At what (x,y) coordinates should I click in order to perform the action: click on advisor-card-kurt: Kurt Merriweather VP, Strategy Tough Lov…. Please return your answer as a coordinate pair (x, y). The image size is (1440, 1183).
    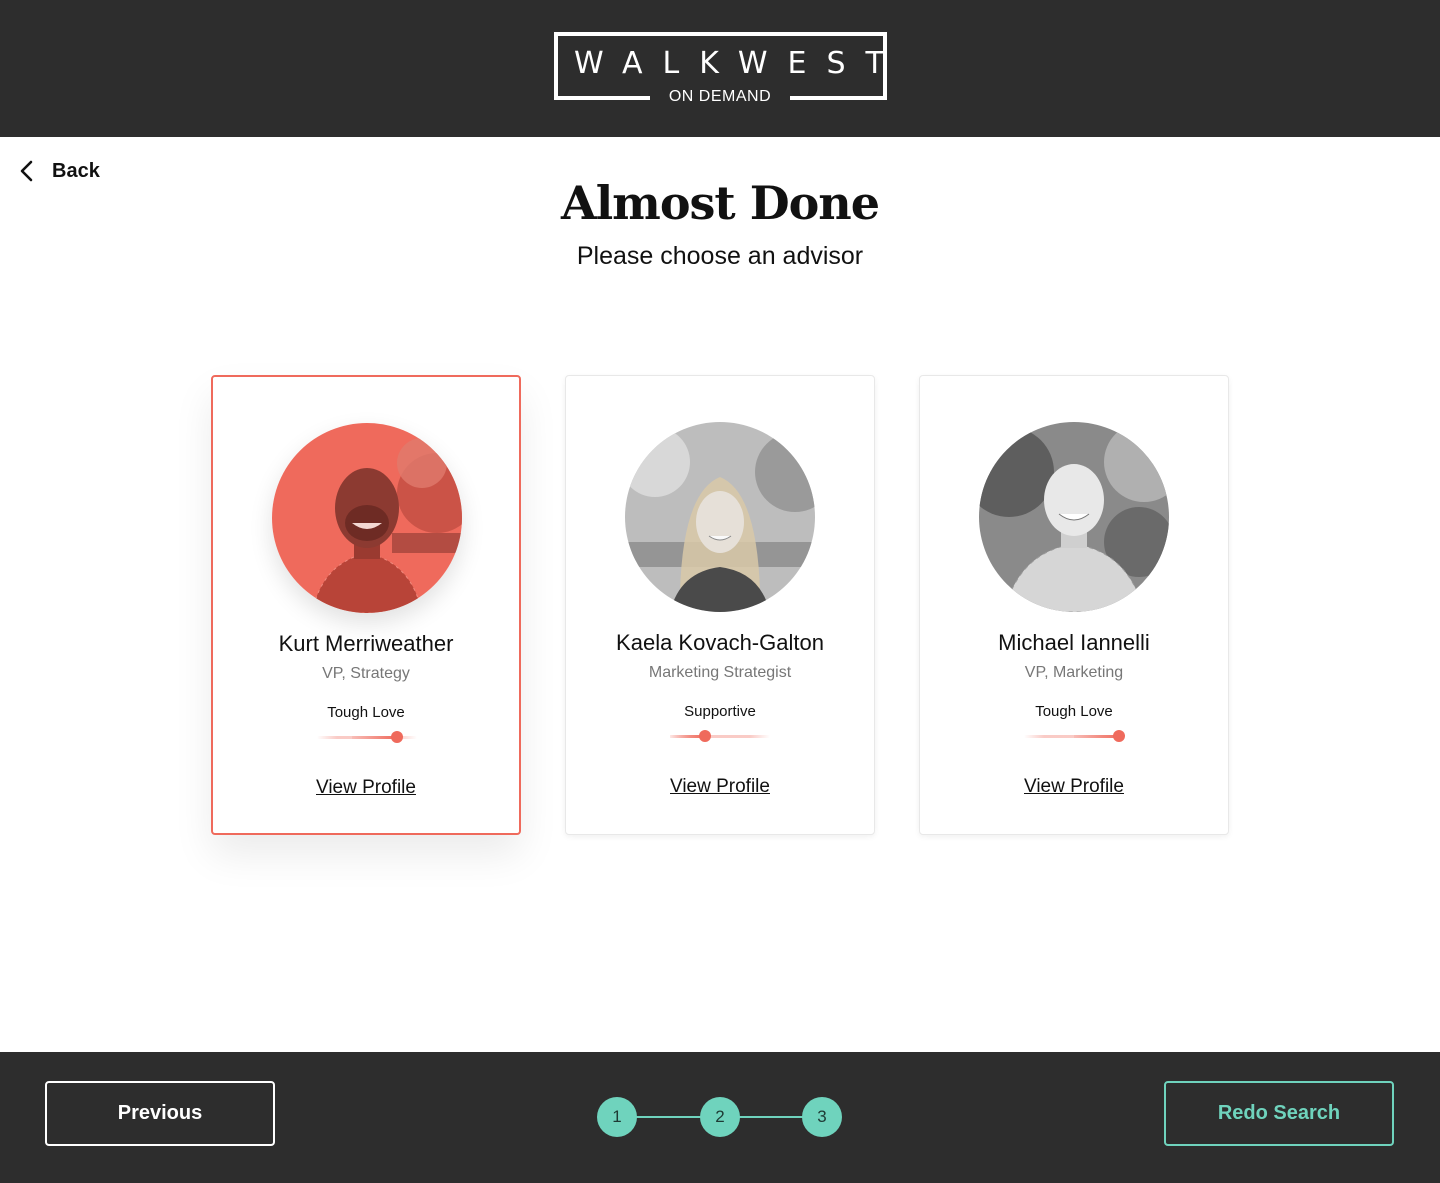
    Looking at the image, I should click on (366, 605).